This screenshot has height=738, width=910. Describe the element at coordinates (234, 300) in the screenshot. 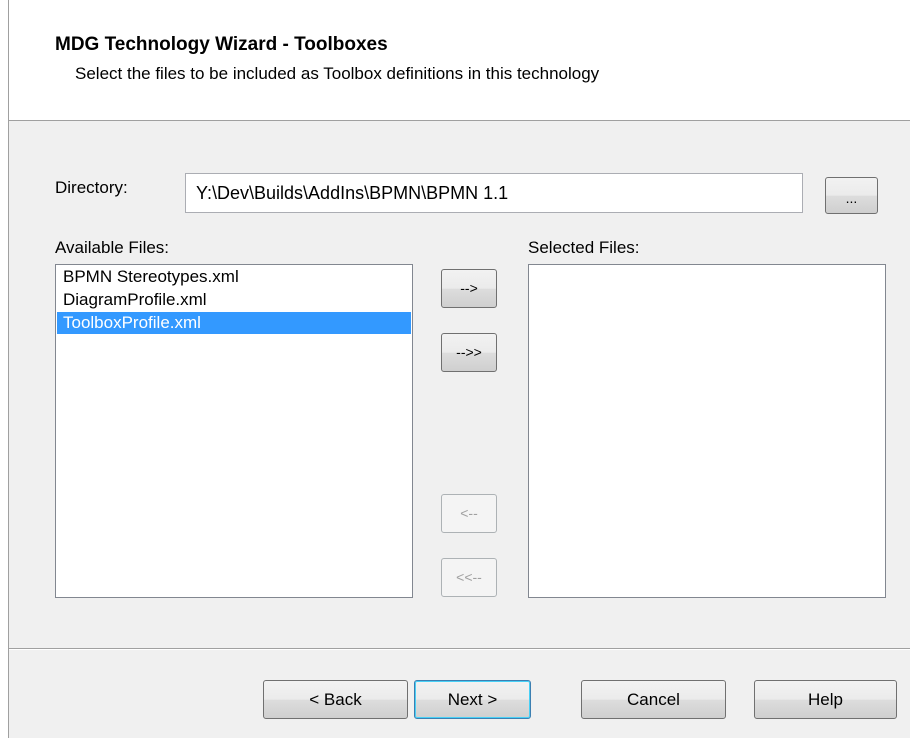

I see `list-item: DiagramProfile.xml` at that location.